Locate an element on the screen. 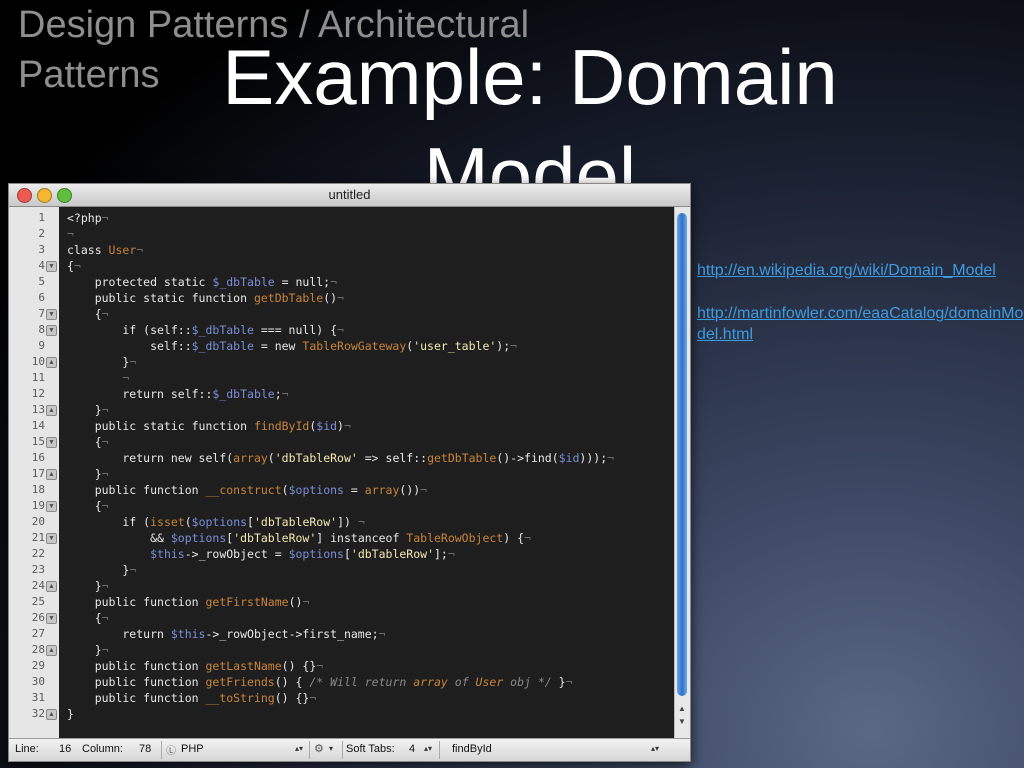  code-line: } is located at coordinates (70, 714).